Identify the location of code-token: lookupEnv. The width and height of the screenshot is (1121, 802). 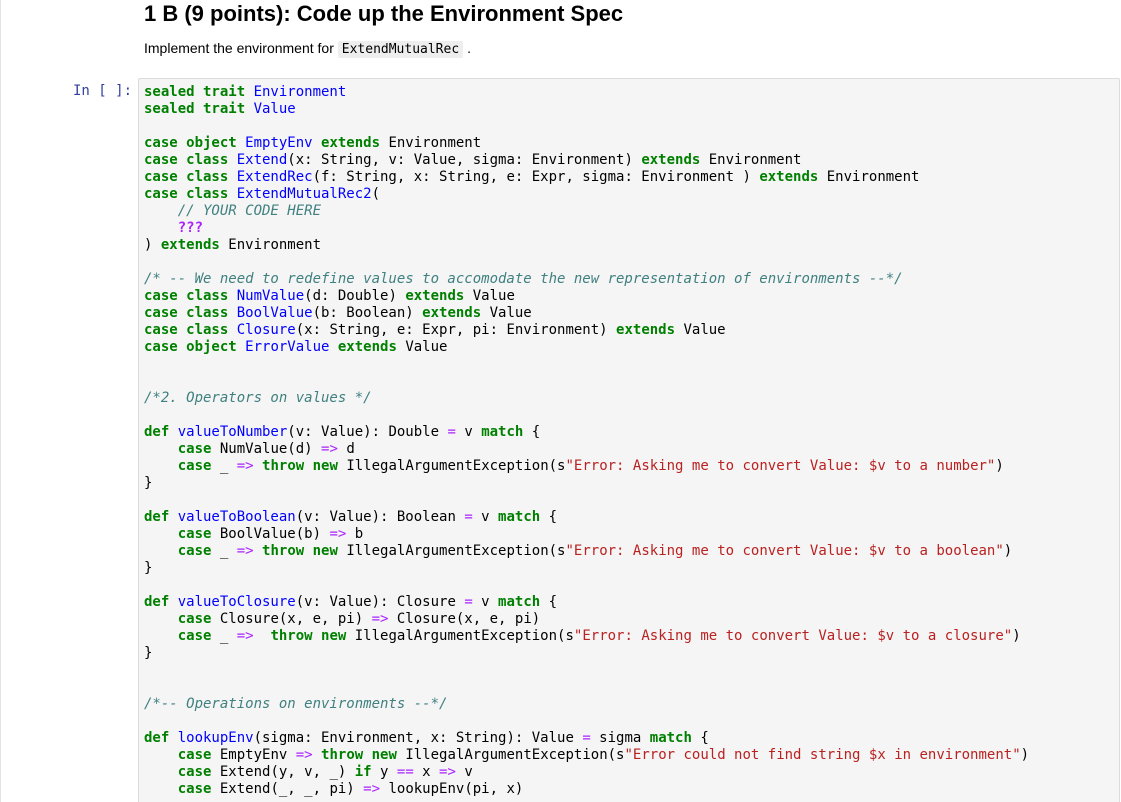
(215, 738).